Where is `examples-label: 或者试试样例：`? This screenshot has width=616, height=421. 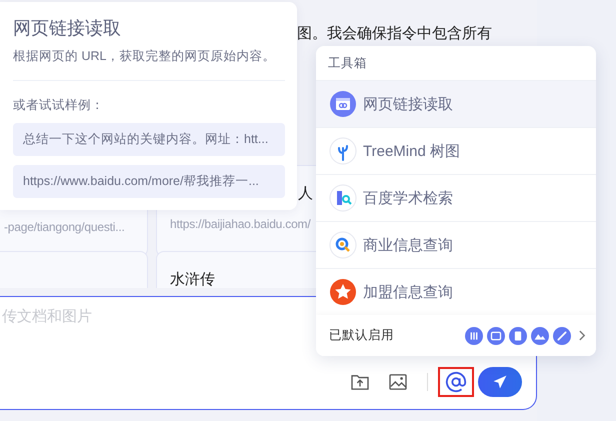
examples-label: 或者试试样例： is located at coordinates (59, 105).